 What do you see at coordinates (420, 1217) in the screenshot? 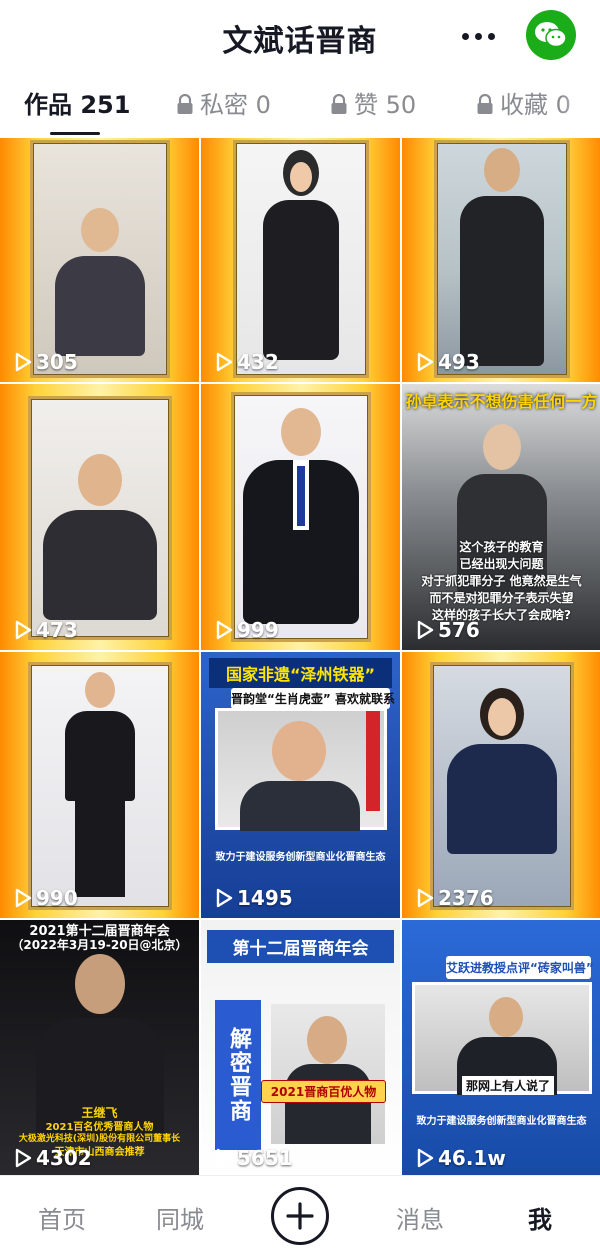
I see `nav-messages: 消息` at bounding box center [420, 1217].